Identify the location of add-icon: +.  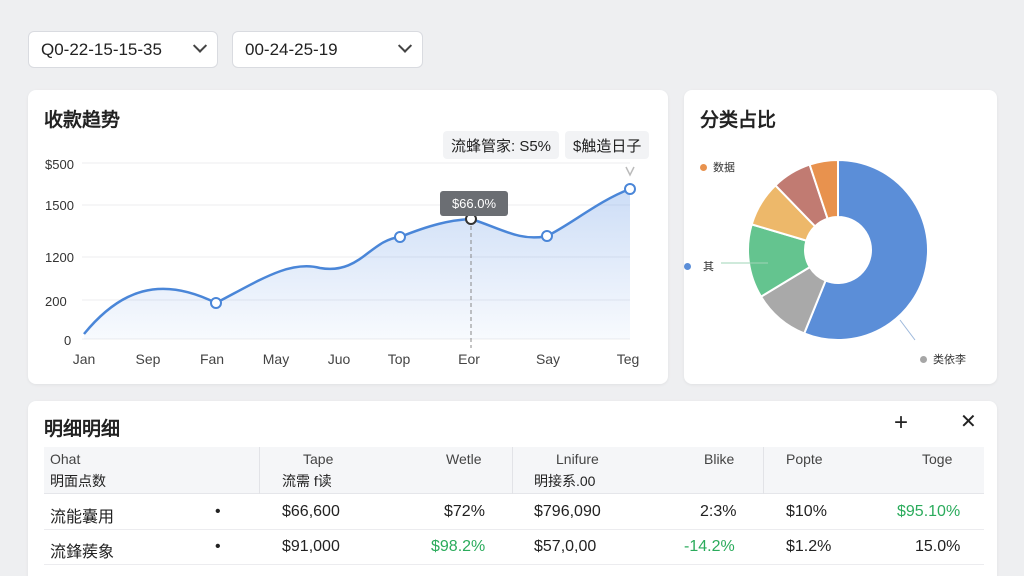
(901, 423).